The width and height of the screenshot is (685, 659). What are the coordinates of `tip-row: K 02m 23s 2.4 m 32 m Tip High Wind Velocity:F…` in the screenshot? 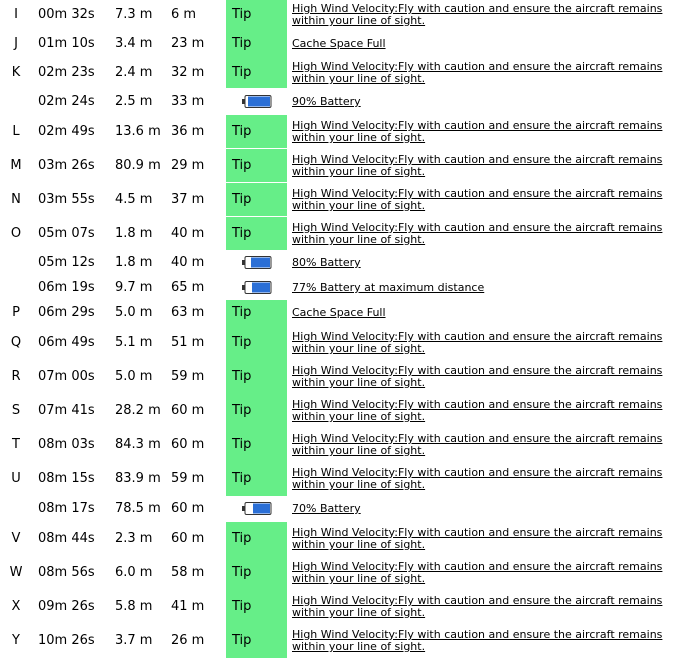 It's located at (342, 73).